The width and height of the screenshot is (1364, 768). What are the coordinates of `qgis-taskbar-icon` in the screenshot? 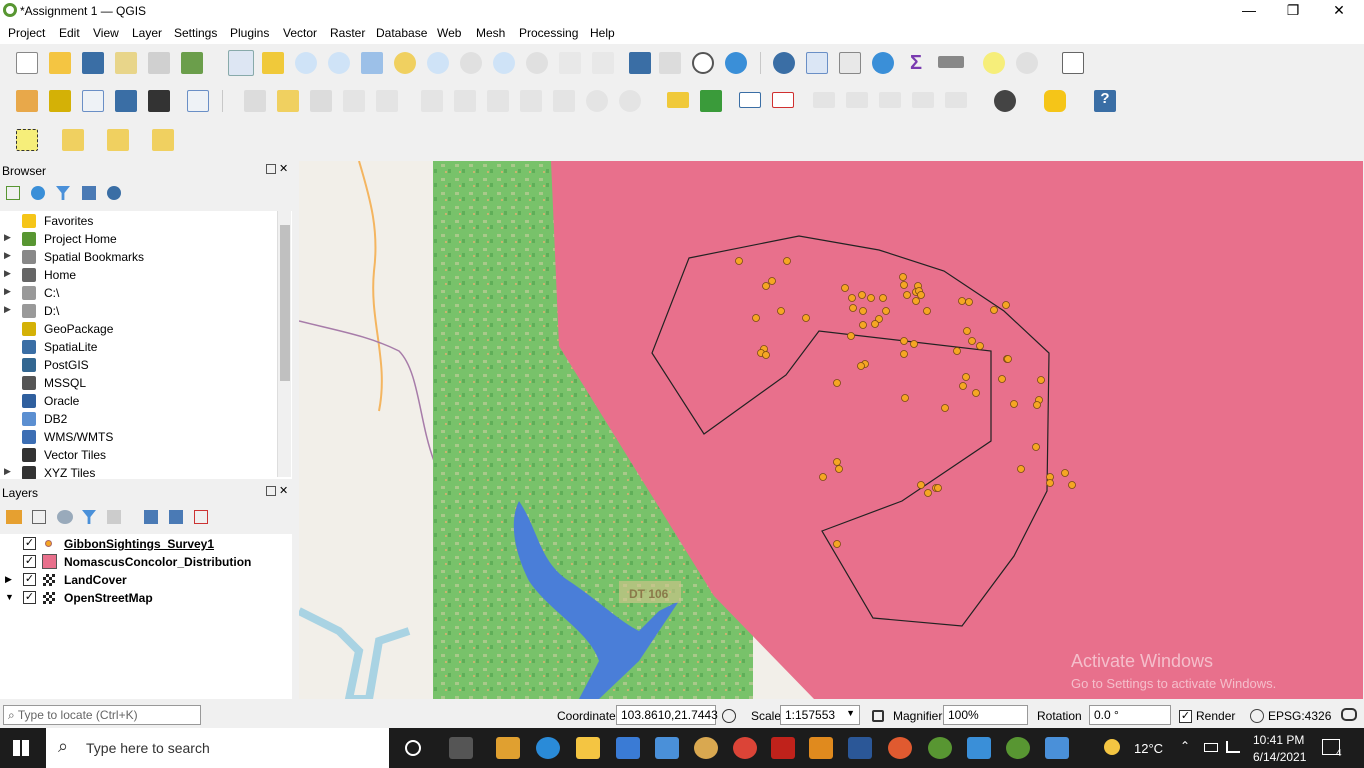 It's located at (940, 748).